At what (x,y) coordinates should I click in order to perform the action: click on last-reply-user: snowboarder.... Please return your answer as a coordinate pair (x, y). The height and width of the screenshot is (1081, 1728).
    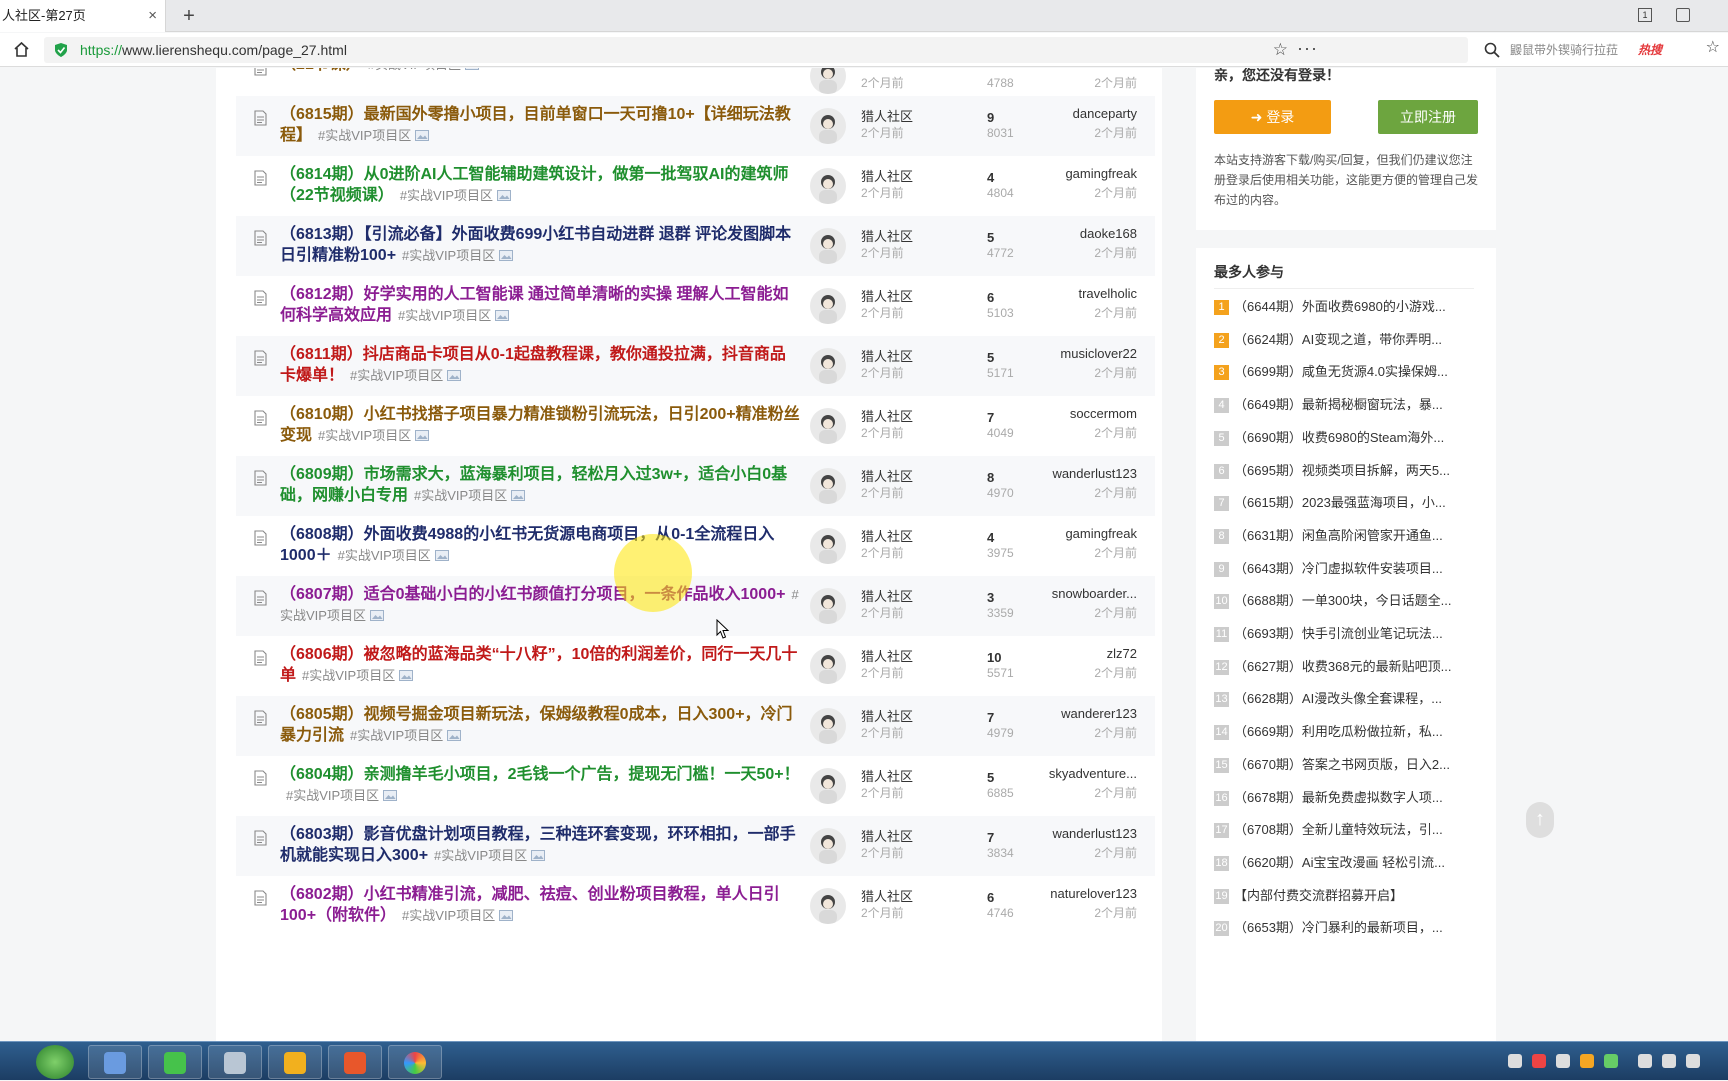
    Looking at the image, I should click on (1094, 593).